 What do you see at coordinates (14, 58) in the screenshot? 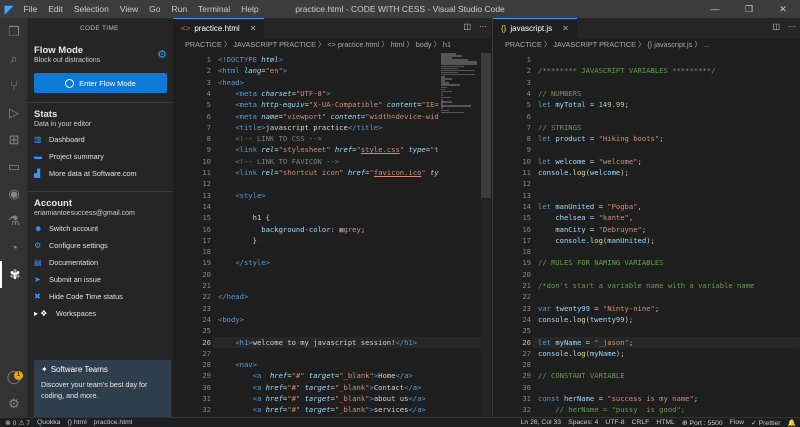
I see `search-icon: ⌕` at bounding box center [14, 58].